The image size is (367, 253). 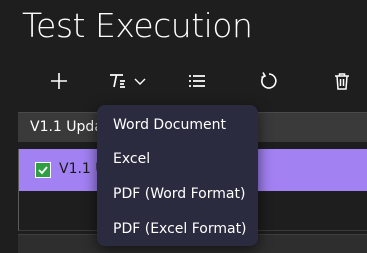 I want to click on menu-item-pdf-word-format: PDF (Word Format), so click(x=179, y=194).